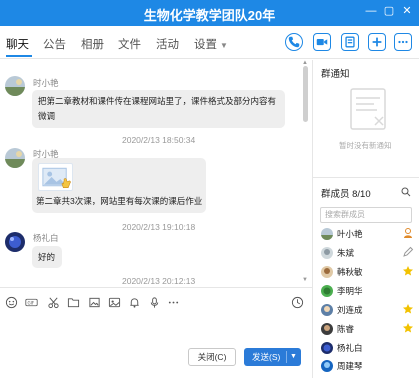  Describe the element at coordinates (408, 233) in the screenshot. I see `owner-icon` at that location.